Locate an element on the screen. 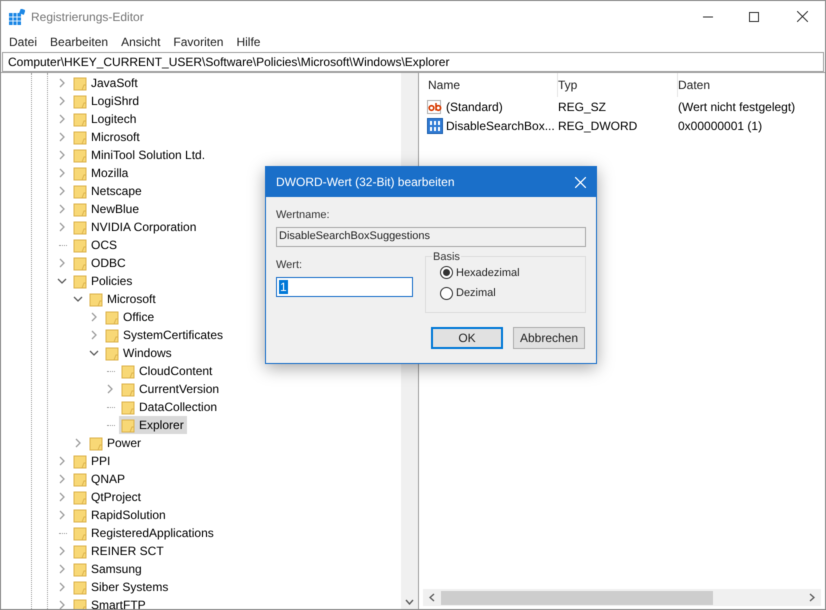 The width and height of the screenshot is (826, 610). table-cell: 0x00000001 (1) is located at coordinates (720, 125).